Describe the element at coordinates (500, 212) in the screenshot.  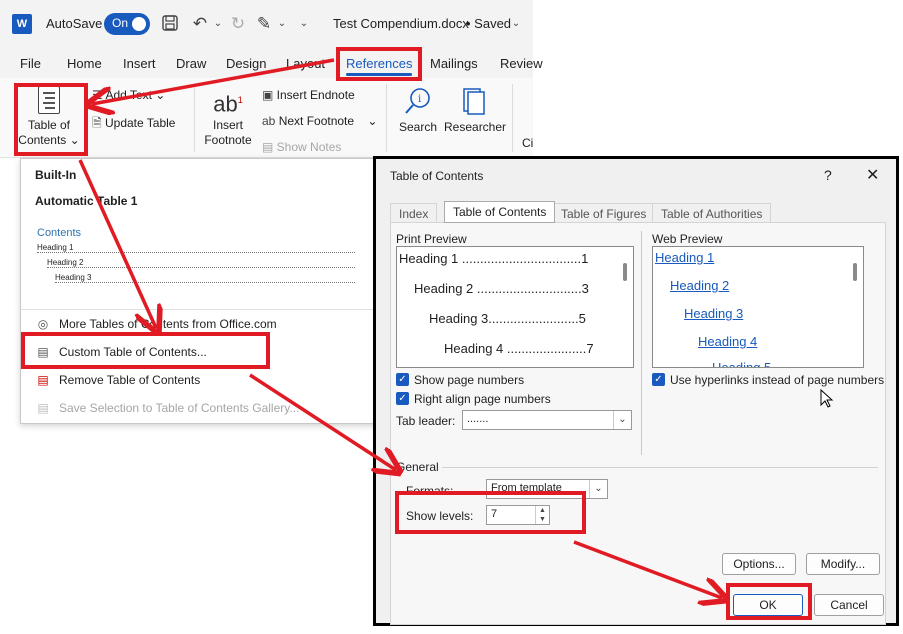
I see `tab-table-of-contents: Table of Contents` at that location.